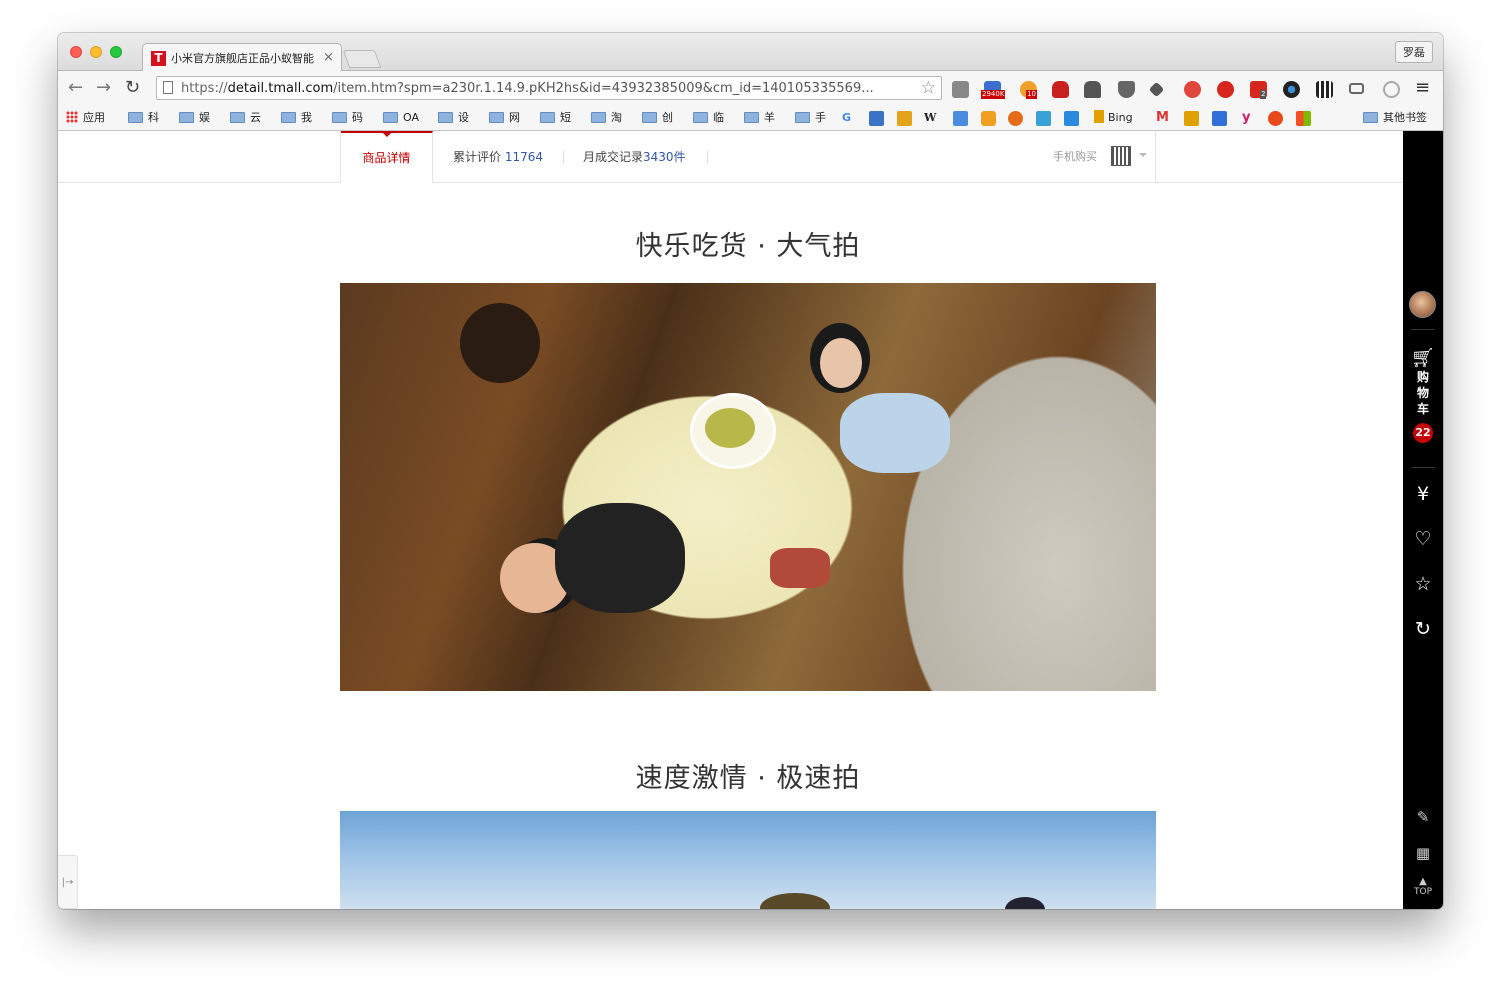 This screenshot has width=1500, height=991. Describe the element at coordinates (328, 58) in the screenshot. I see `tab-close-icon: ×` at that location.